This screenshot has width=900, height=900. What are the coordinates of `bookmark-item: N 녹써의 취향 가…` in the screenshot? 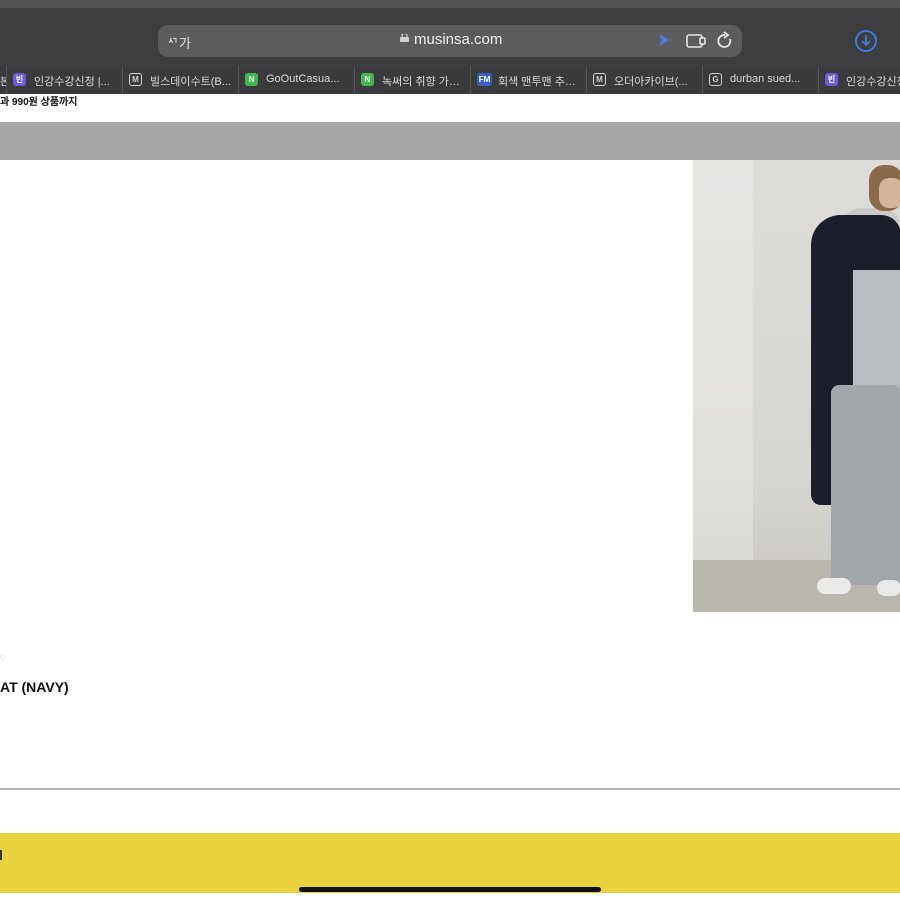 It's located at (412, 80).